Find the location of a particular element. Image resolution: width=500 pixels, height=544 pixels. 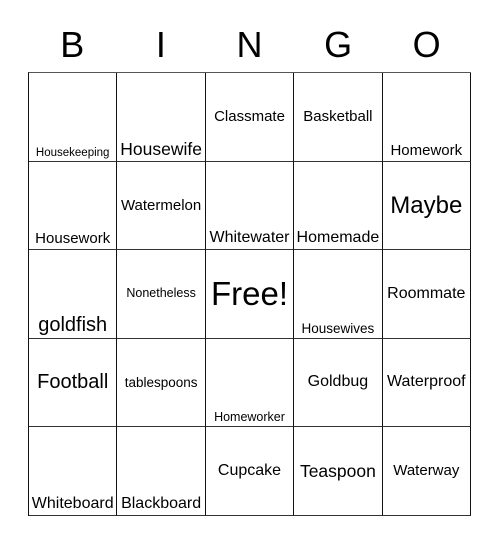

bingo-cell-label: tablespoons is located at coordinates (161, 382).